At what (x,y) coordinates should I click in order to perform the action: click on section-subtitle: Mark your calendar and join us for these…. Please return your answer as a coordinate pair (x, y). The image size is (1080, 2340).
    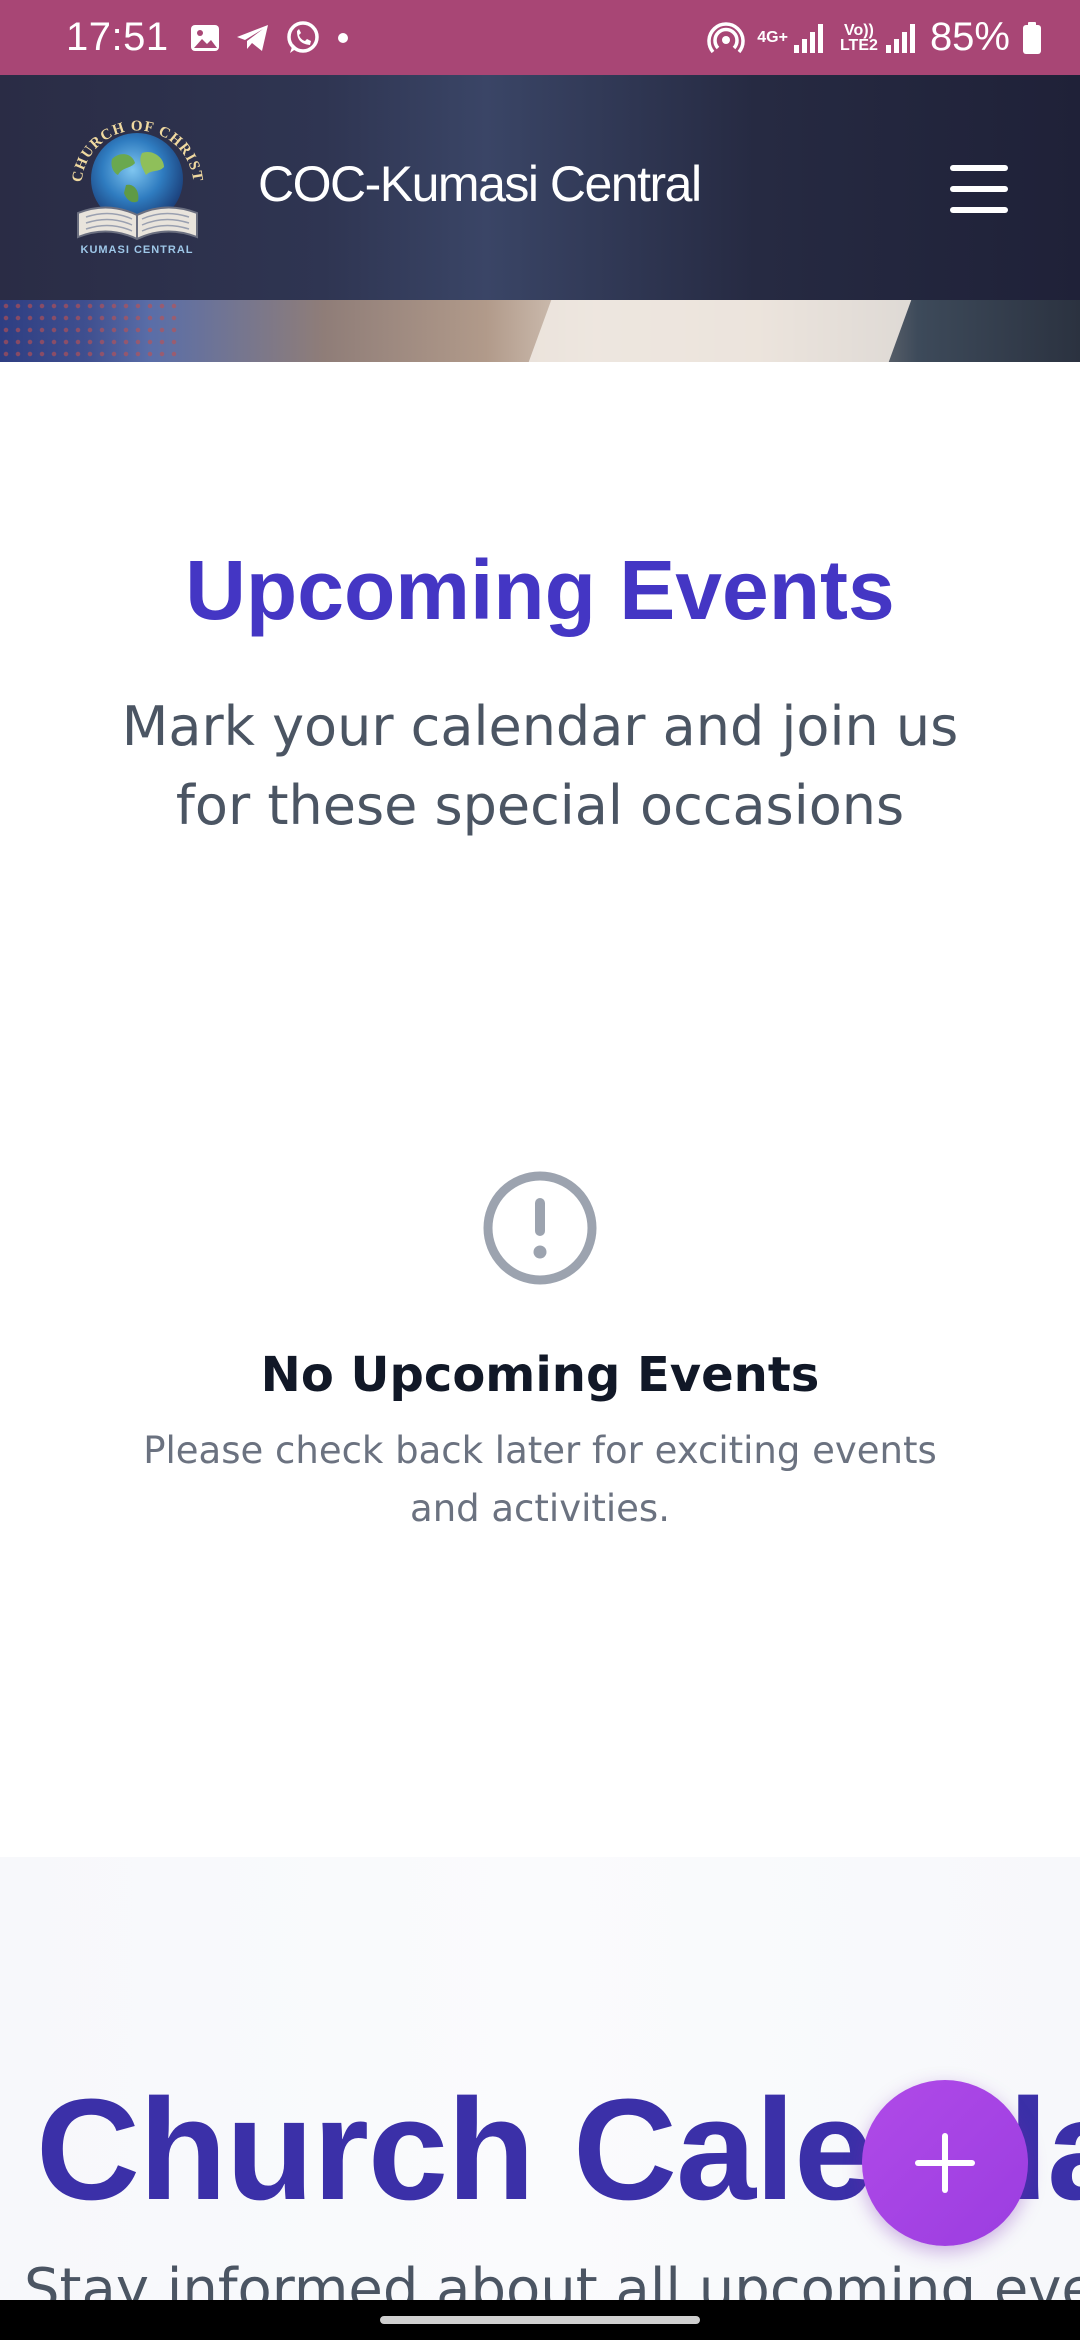
    Looking at the image, I should click on (540, 766).